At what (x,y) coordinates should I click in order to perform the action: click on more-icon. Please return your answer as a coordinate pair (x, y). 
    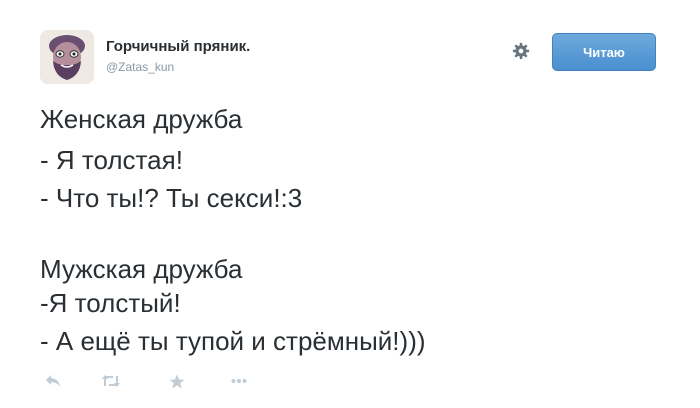
    Looking at the image, I should click on (239, 381).